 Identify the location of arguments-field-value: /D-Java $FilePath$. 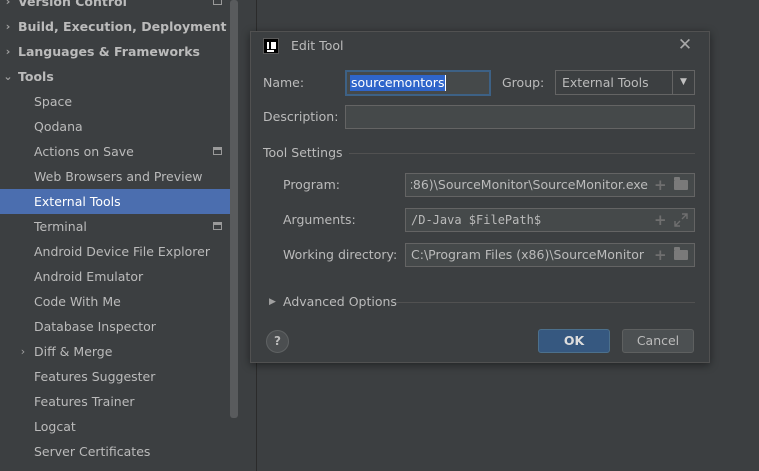
(476, 220).